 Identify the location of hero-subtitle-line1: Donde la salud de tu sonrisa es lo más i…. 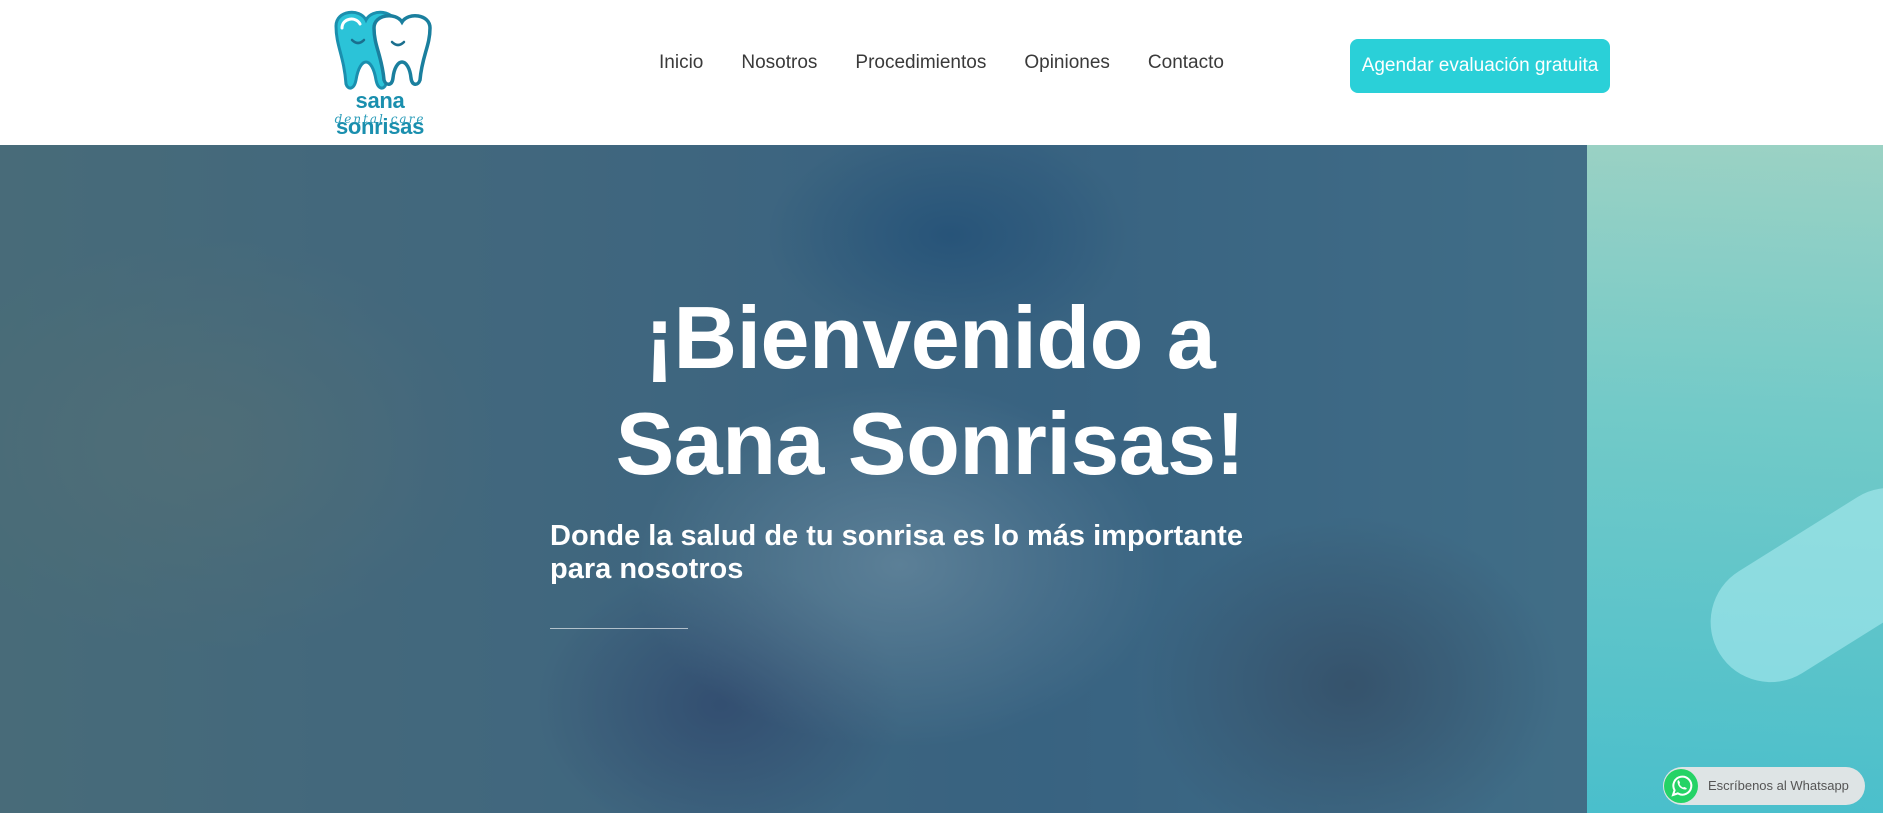
(896, 536).